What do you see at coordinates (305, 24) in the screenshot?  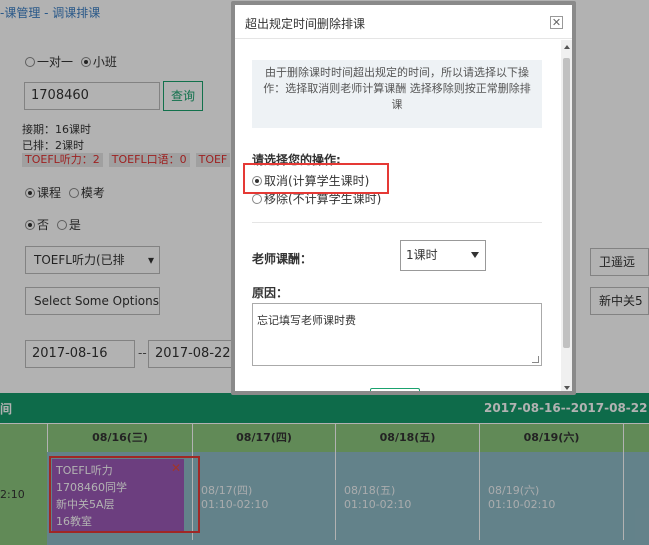 I see `modal-title: 超出规定时间删除排课` at bounding box center [305, 24].